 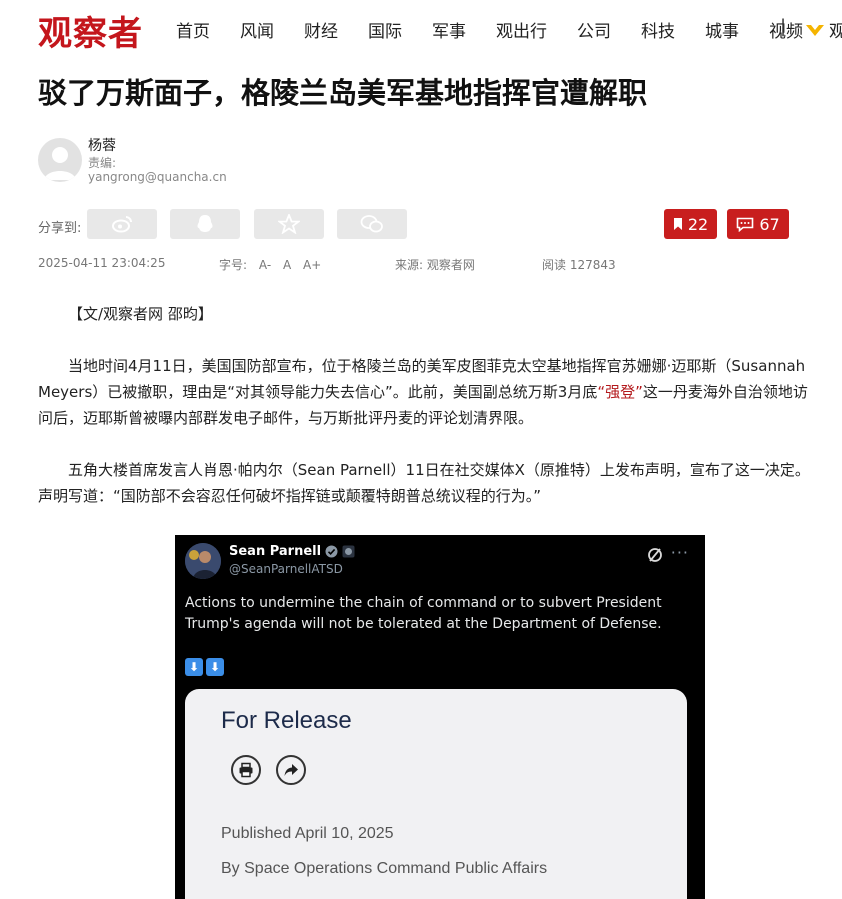 I want to click on nav-item-home: 首页, so click(x=193, y=29).